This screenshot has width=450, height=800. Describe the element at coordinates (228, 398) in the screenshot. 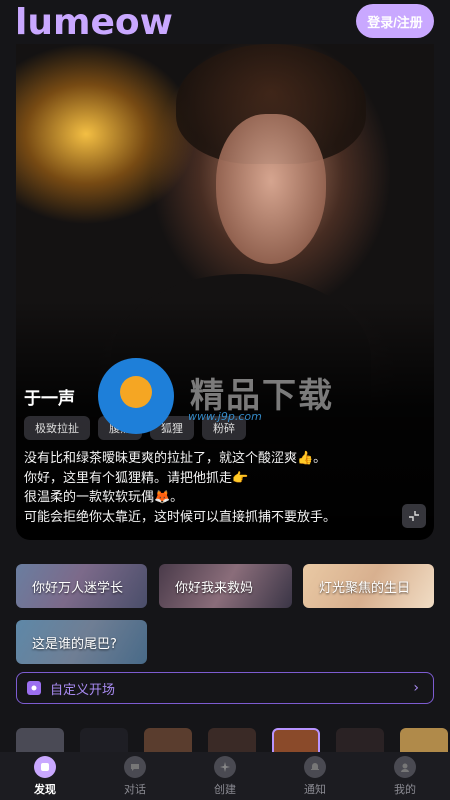

I see `watermark-logo: 精品下载 www.j9p.com` at that location.